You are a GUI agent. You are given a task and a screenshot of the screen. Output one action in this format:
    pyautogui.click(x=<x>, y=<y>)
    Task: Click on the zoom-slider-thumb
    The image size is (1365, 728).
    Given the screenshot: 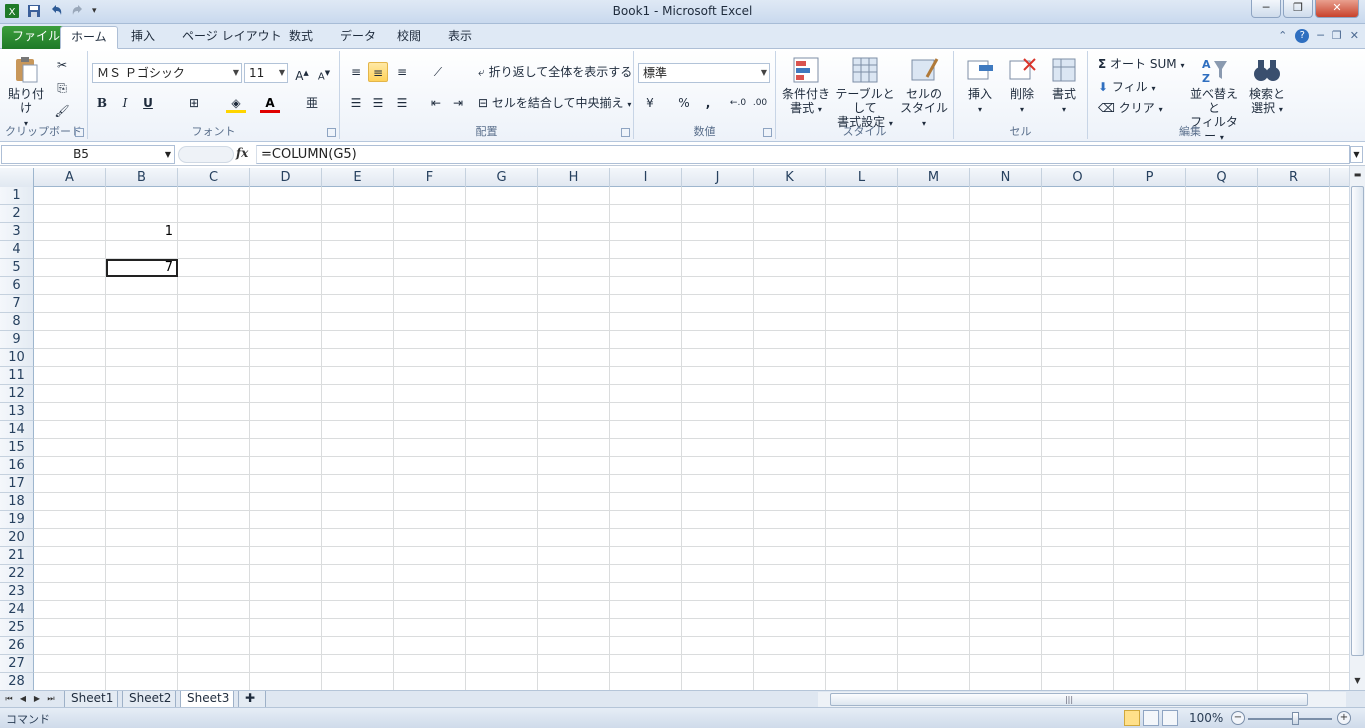 What is the action you would take?
    pyautogui.click(x=1295, y=718)
    